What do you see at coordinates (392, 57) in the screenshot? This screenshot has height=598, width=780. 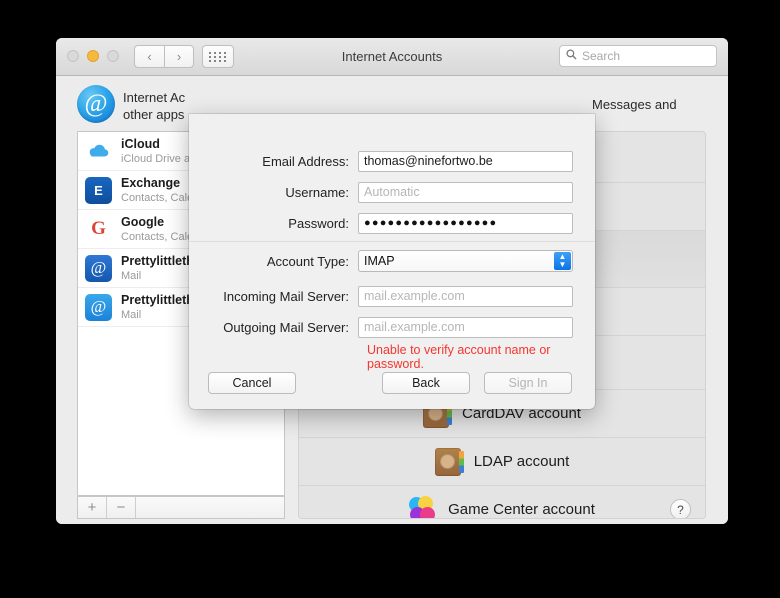 I see `window-titlebar: ‹ › Internet Accounts Search` at bounding box center [392, 57].